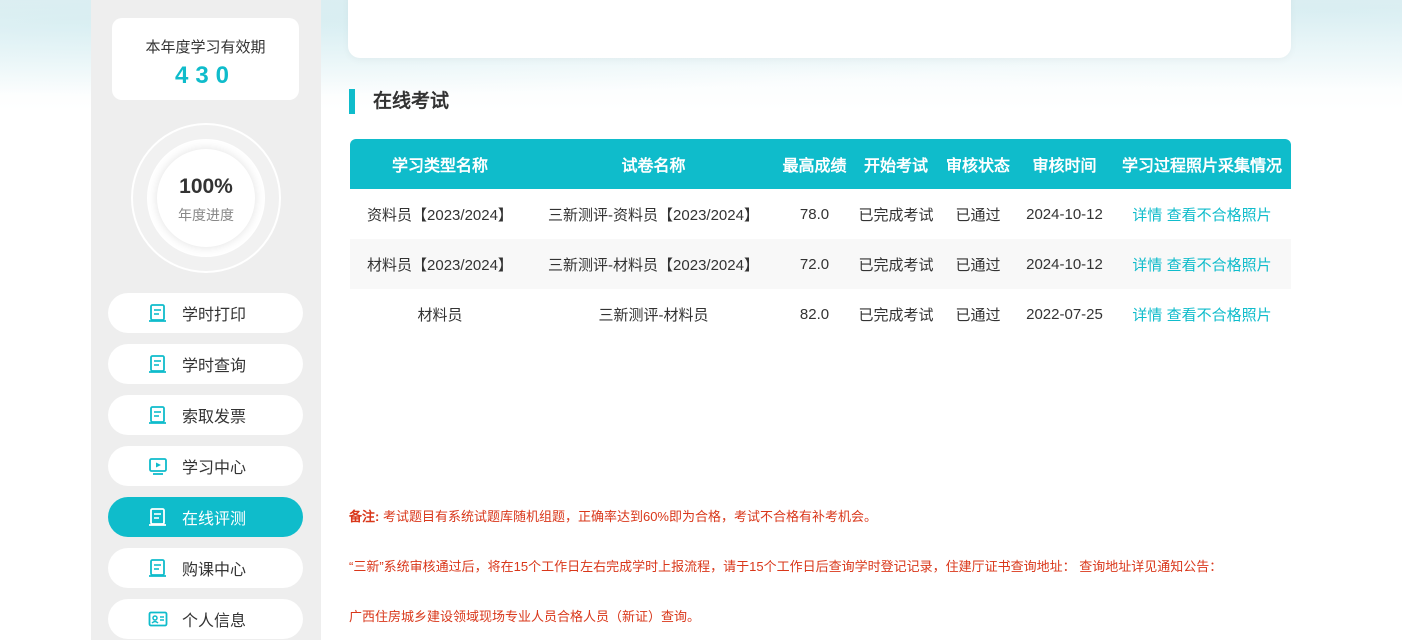  I want to click on nav-item-hours-query: 学时查询, so click(205, 364).